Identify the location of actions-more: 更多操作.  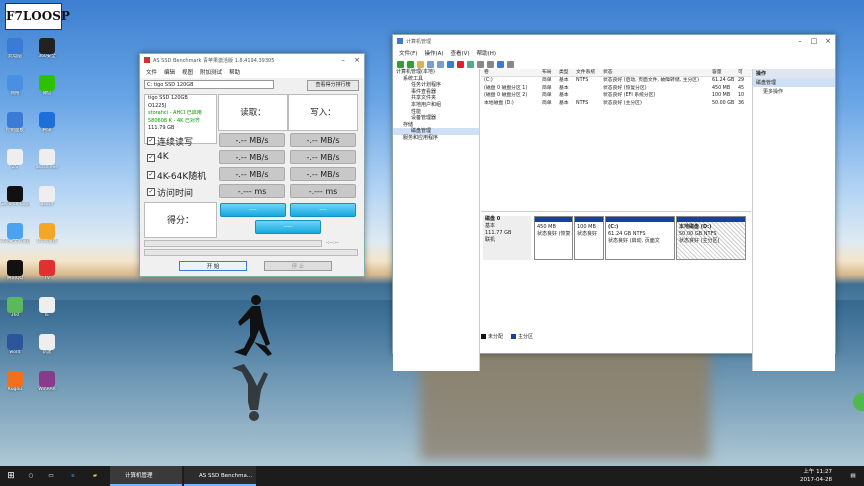
(794, 91).